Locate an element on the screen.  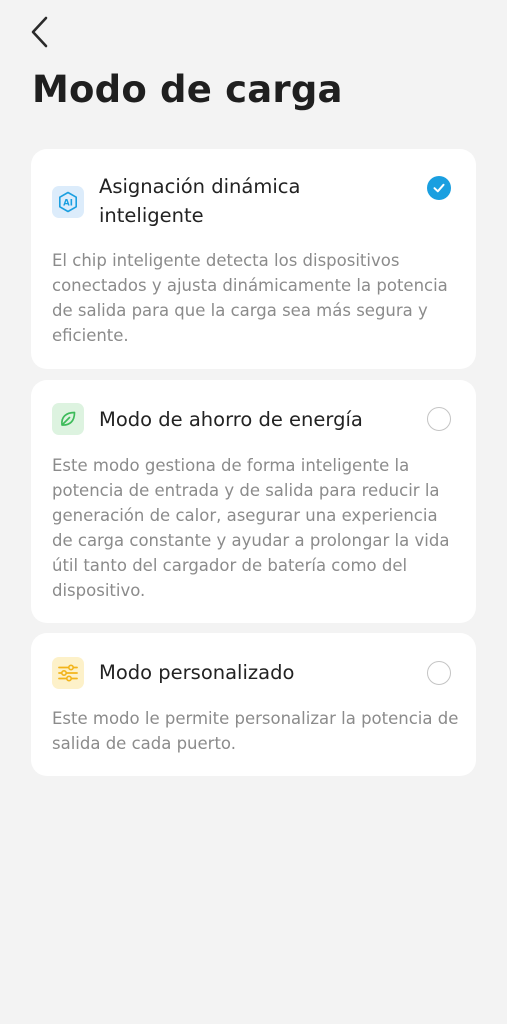
back-button is located at coordinates (40, 32).